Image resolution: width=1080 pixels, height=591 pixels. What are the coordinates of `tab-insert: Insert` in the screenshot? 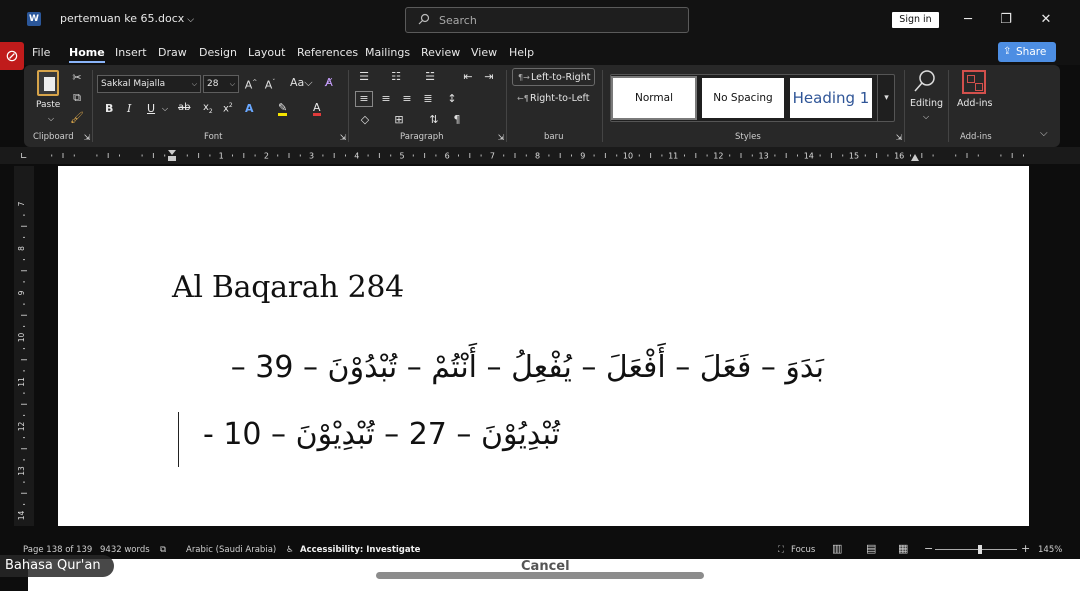 It's located at (131, 52).